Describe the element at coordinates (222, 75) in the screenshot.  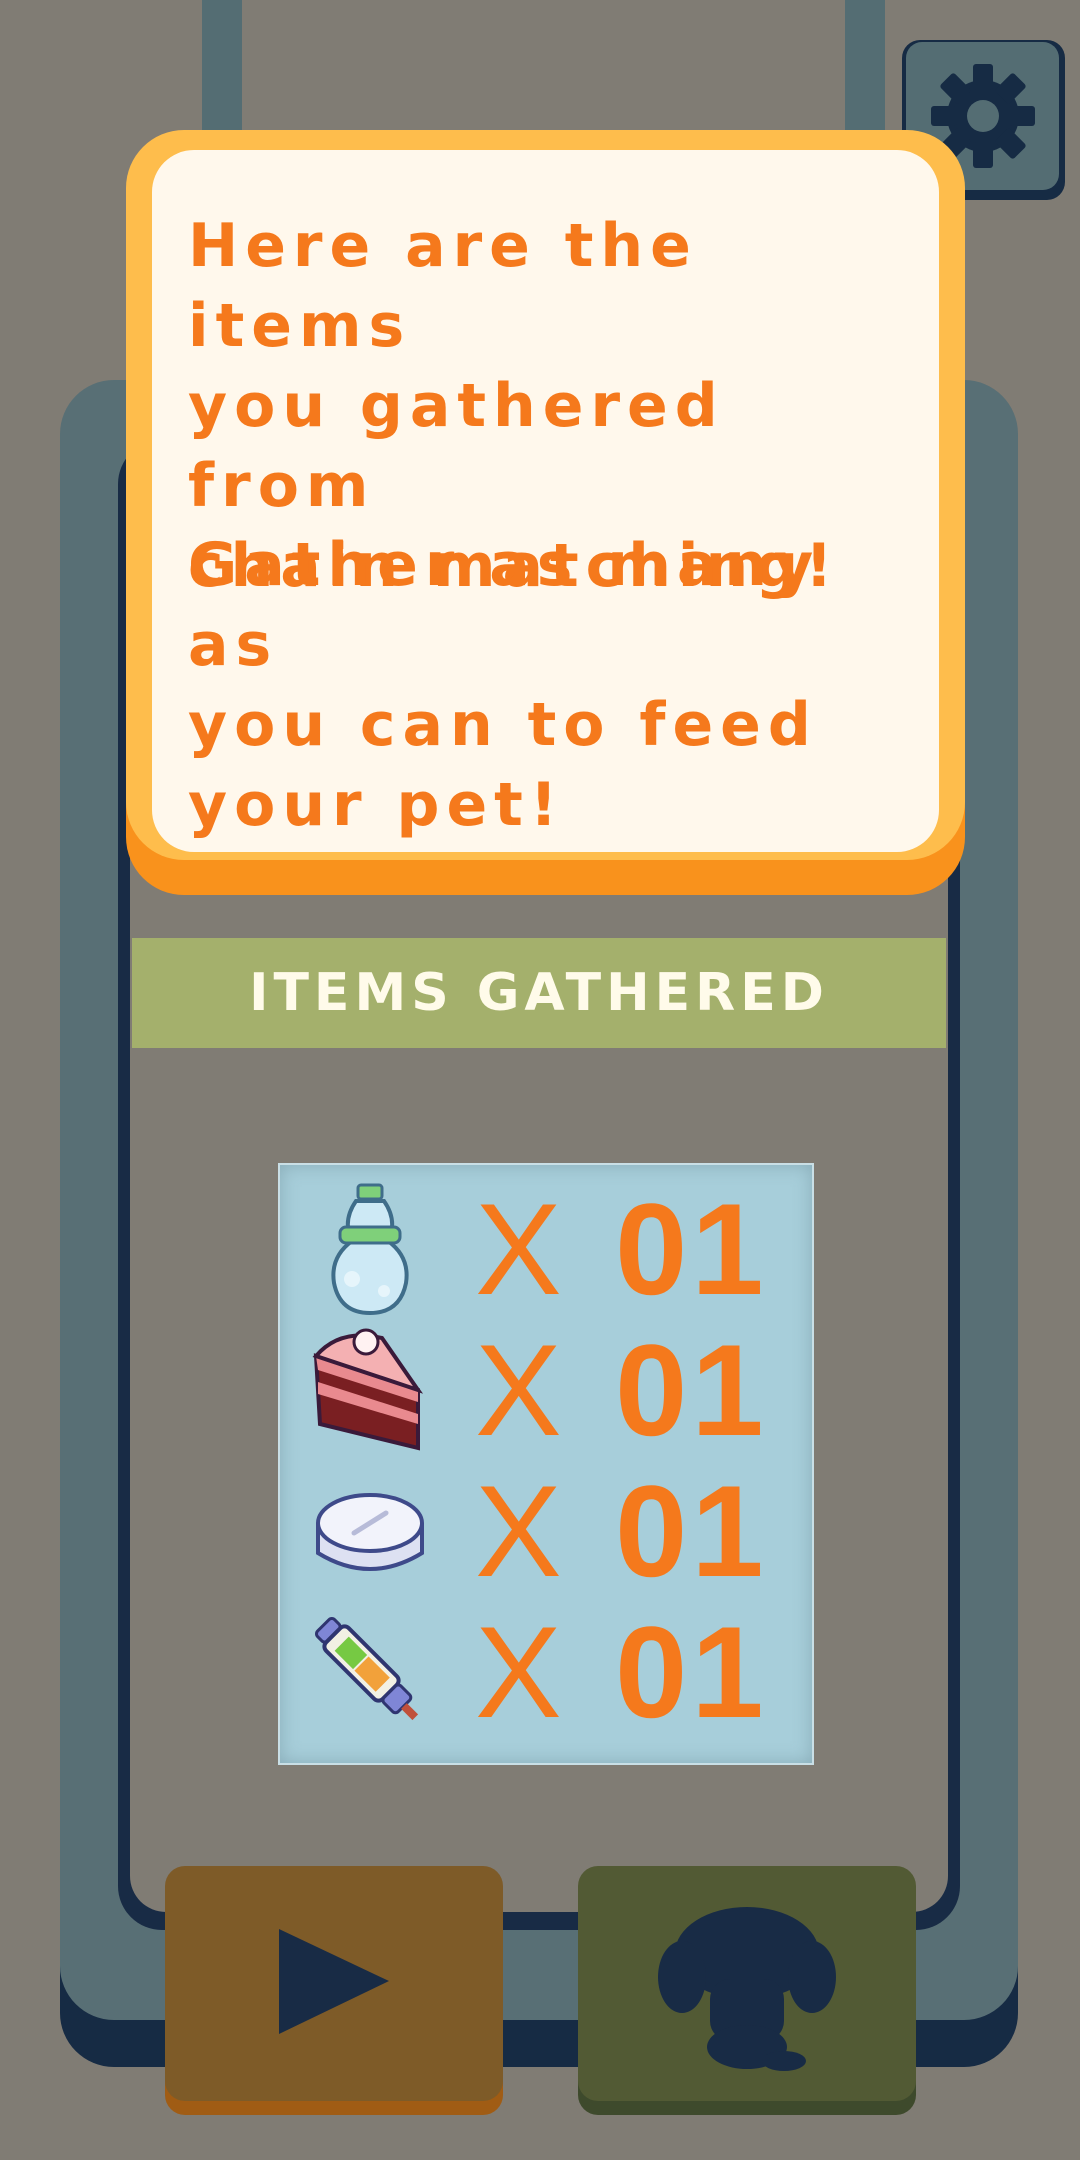
I see `frame-rail-left` at that location.